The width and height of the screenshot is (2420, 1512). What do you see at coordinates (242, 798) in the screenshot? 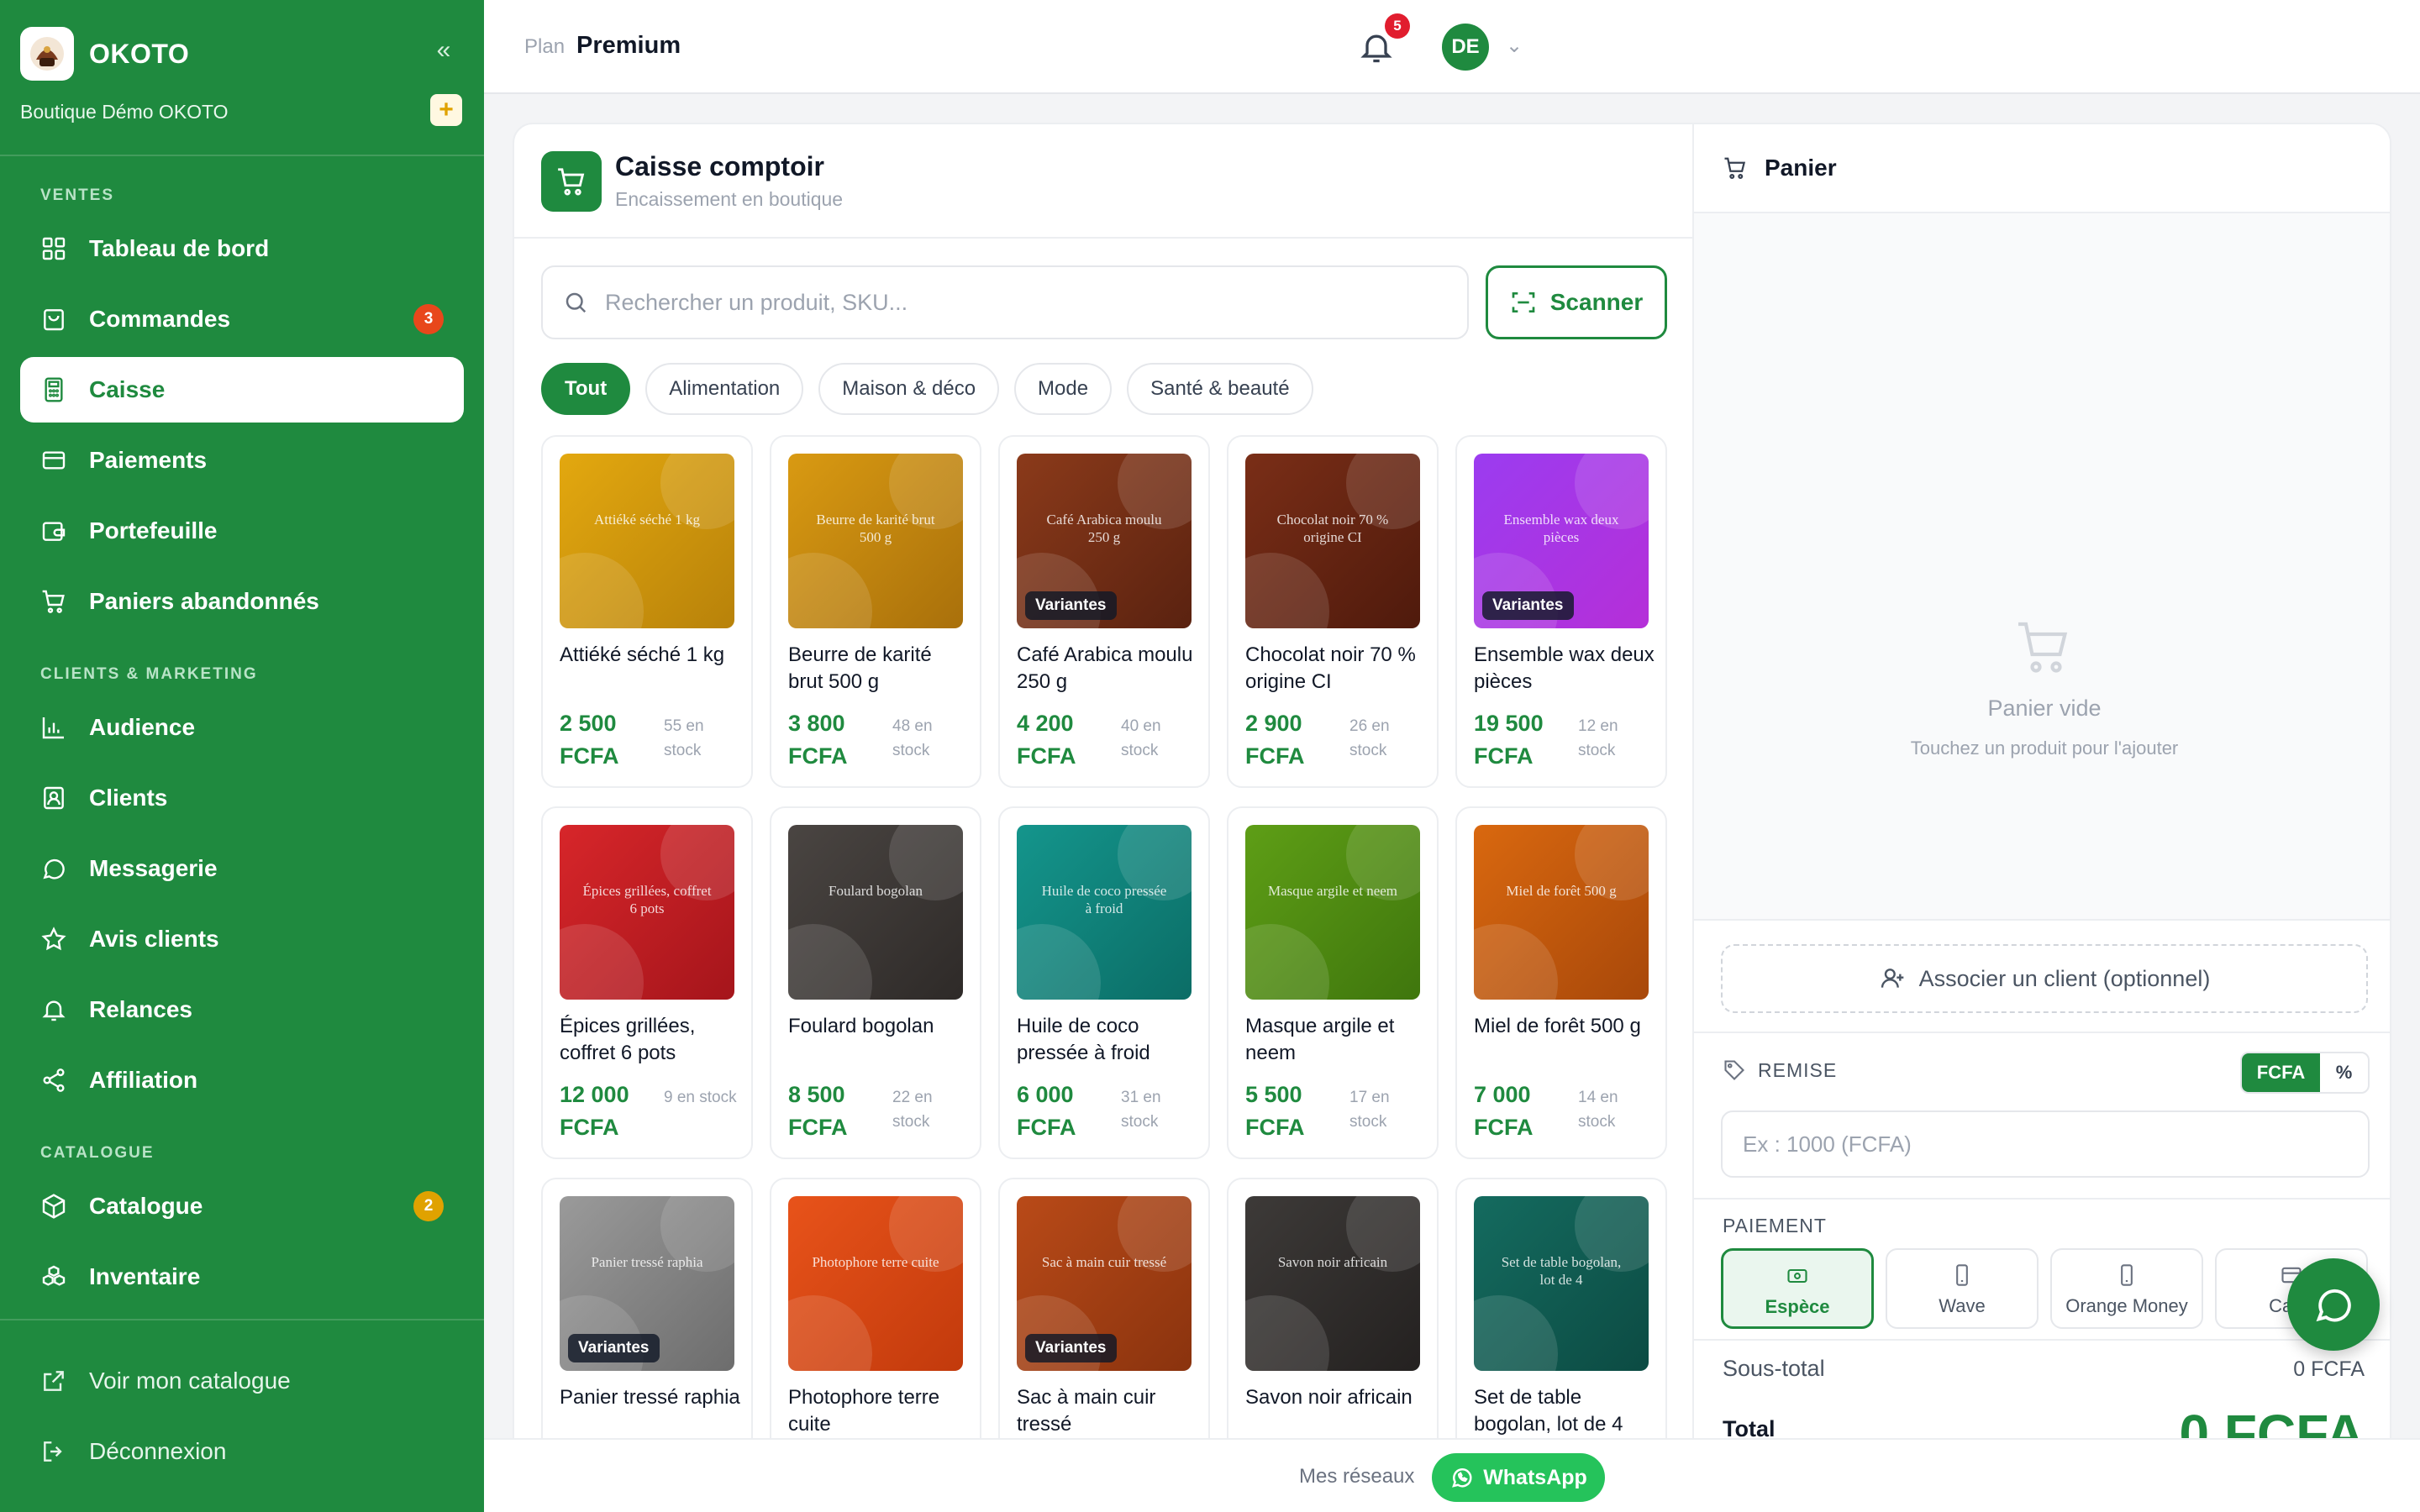
I see `sidebar-item-clients: Clients` at bounding box center [242, 798].